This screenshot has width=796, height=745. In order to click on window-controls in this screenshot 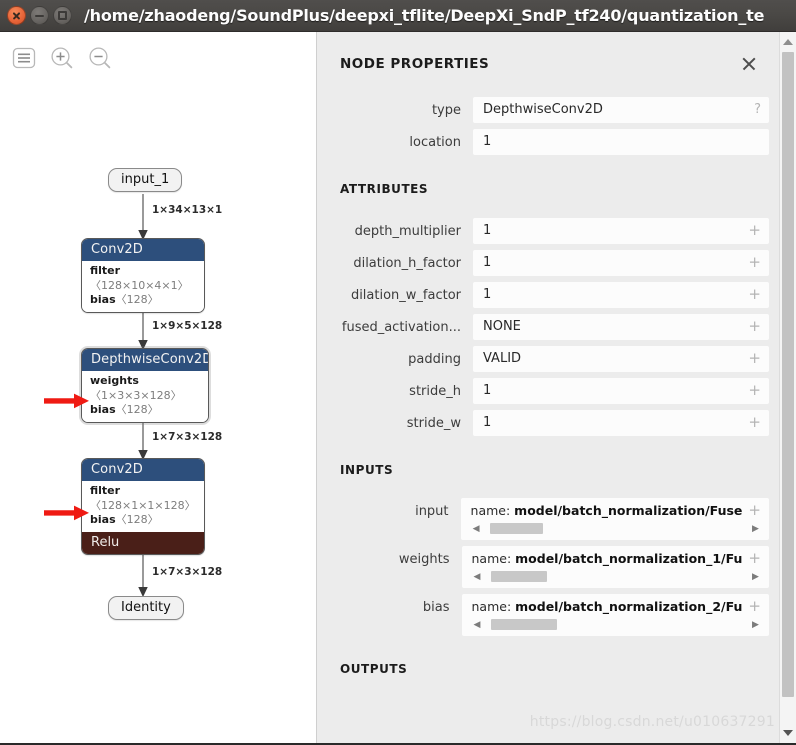, I will do `click(36, 15)`.